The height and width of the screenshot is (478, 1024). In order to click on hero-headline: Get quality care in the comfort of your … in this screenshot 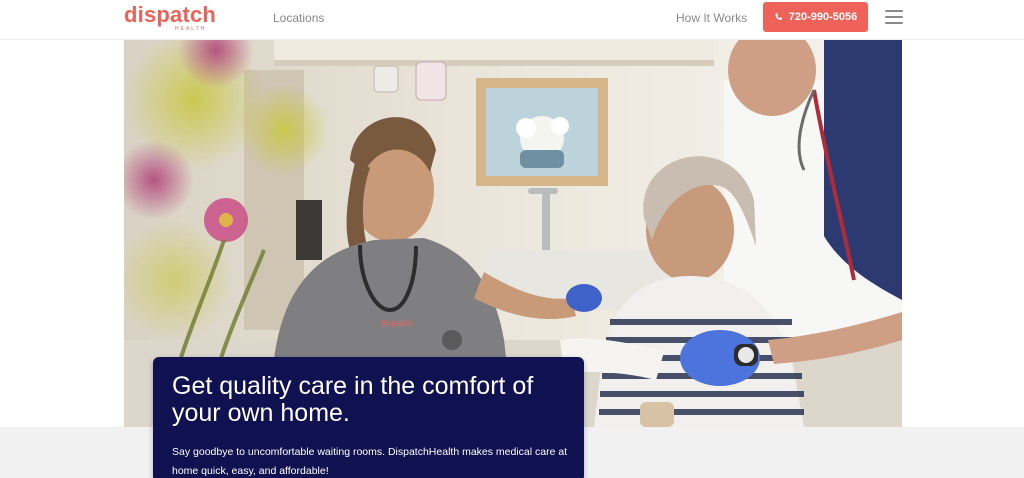, I will do `click(353, 399)`.